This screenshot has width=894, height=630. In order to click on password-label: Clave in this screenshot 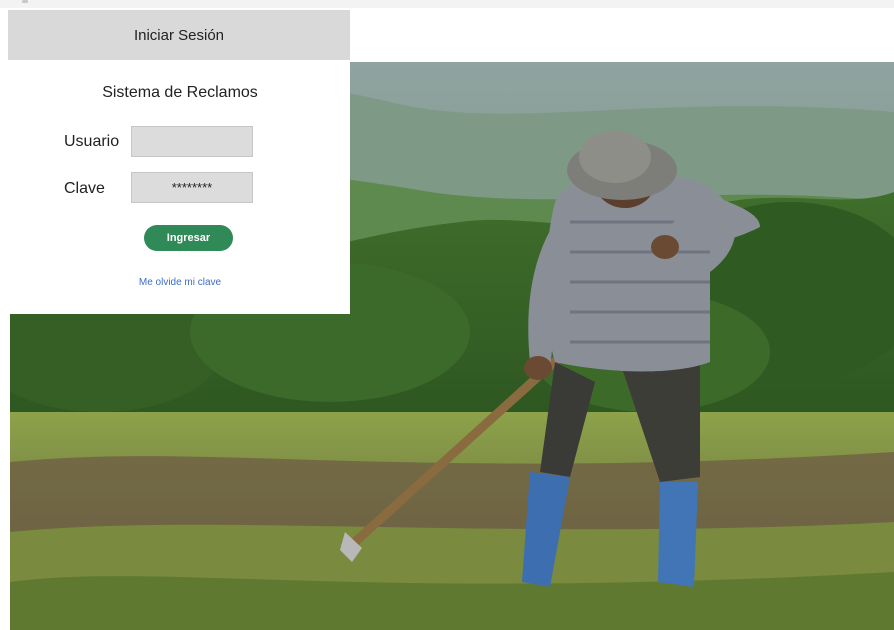, I will do `click(84, 188)`.